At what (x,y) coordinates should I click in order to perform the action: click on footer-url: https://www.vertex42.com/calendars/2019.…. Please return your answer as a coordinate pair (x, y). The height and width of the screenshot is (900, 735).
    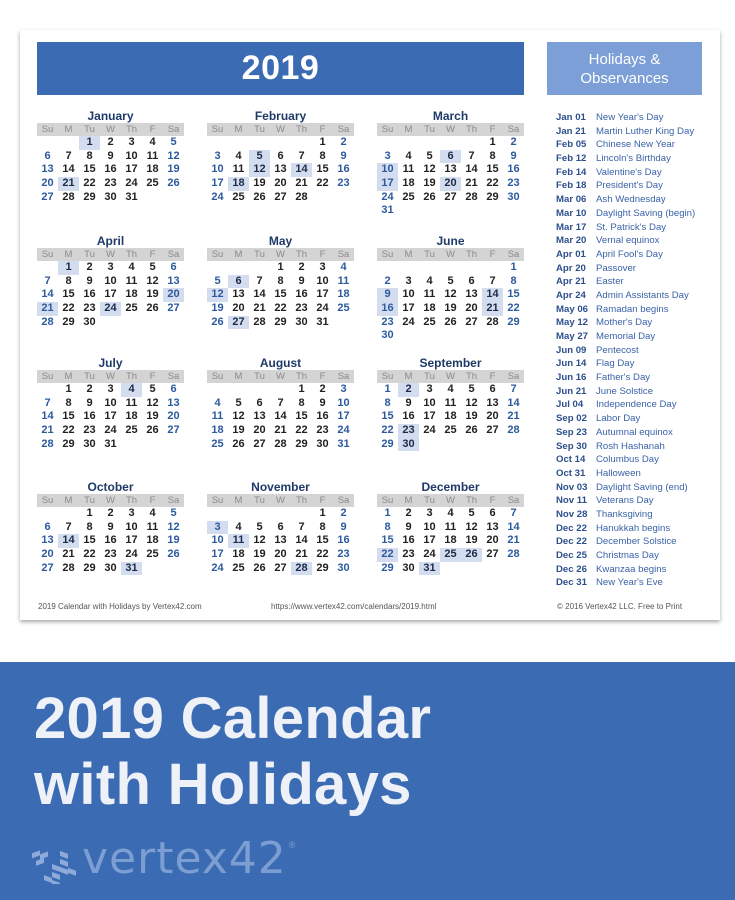
    Looking at the image, I should click on (353, 606).